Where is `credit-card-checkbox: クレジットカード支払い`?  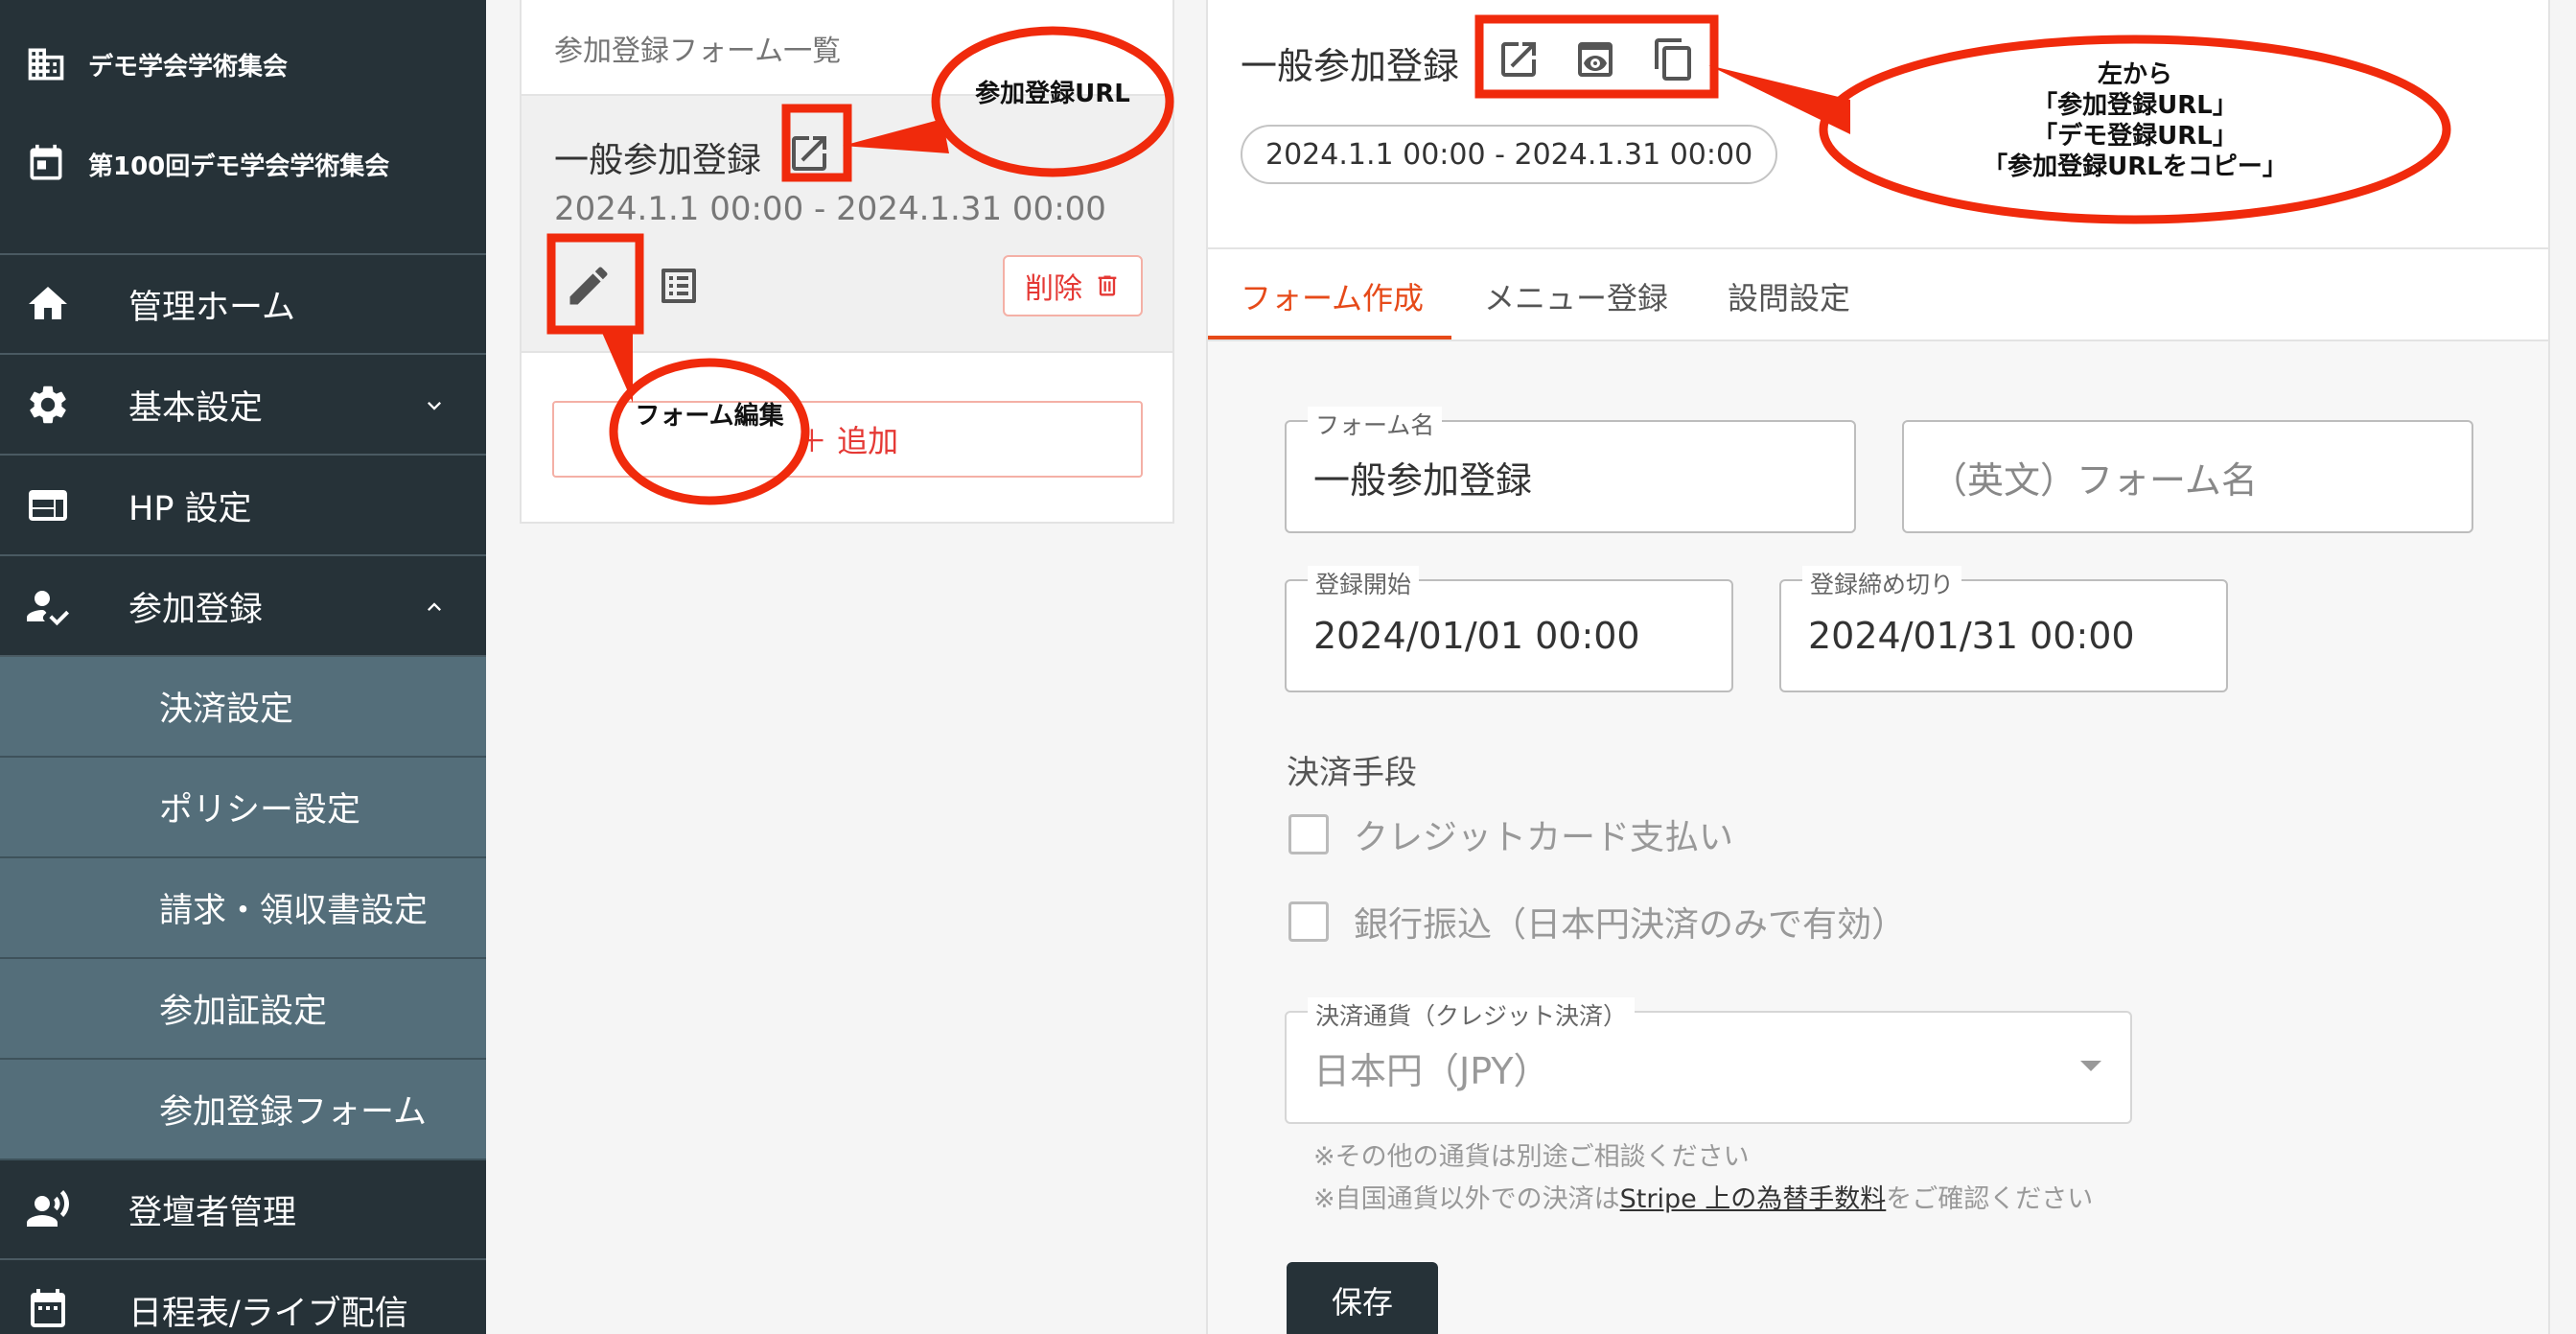
credit-card-checkbox: クレジットカード支払い is located at coordinates (1510, 834).